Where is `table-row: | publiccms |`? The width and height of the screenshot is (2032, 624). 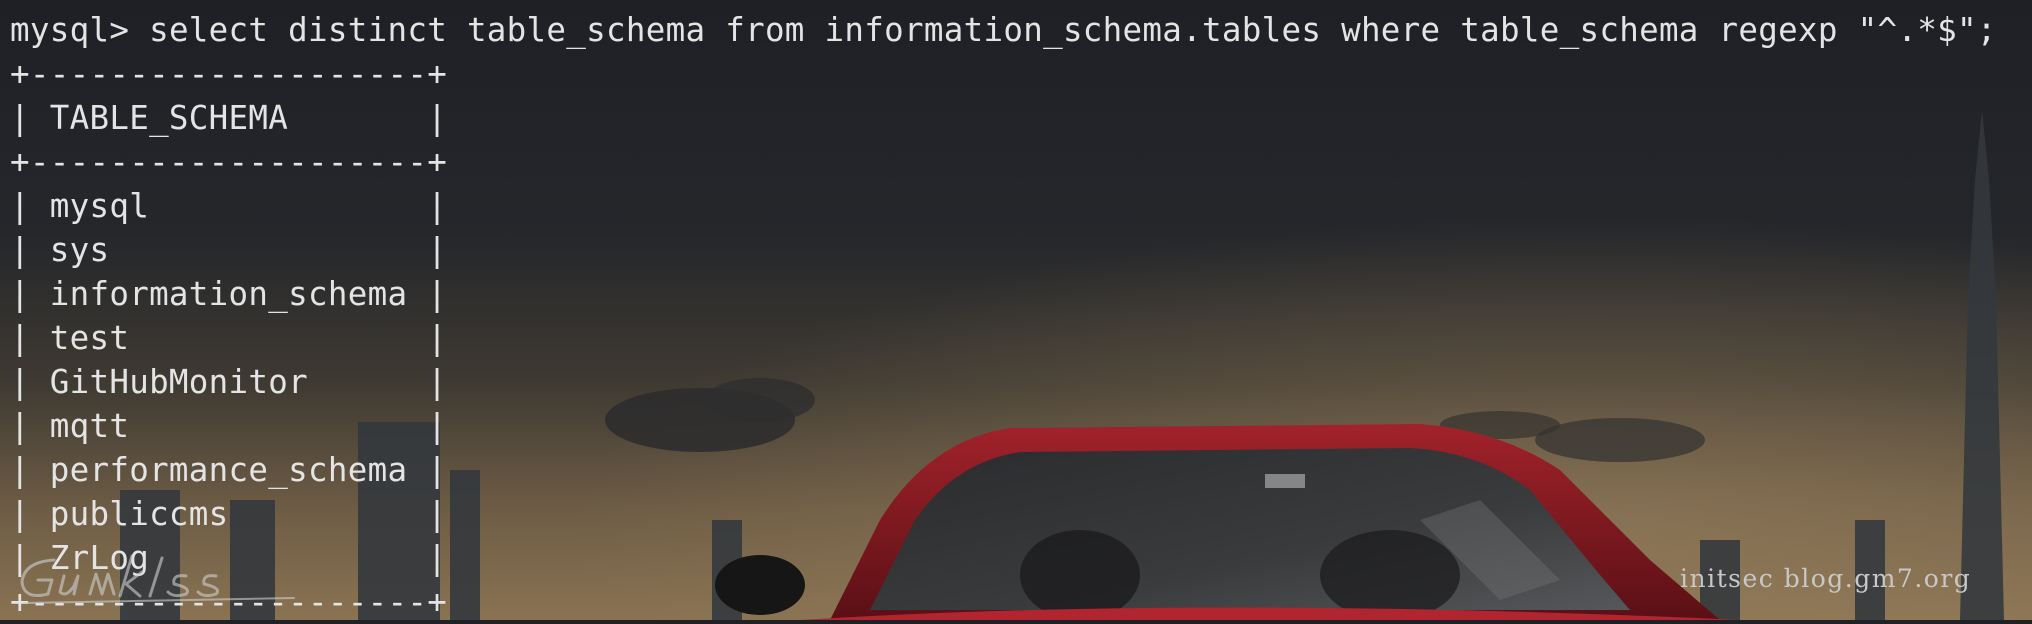 table-row: | publiccms | is located at coordinates (229, 514).